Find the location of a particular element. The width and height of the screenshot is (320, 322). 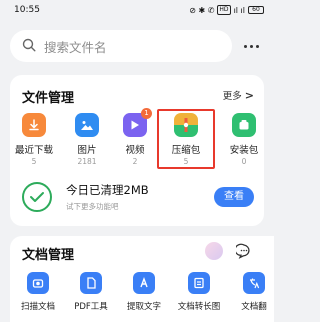

file-category-count: 5 is located at coordinates (34, 161).